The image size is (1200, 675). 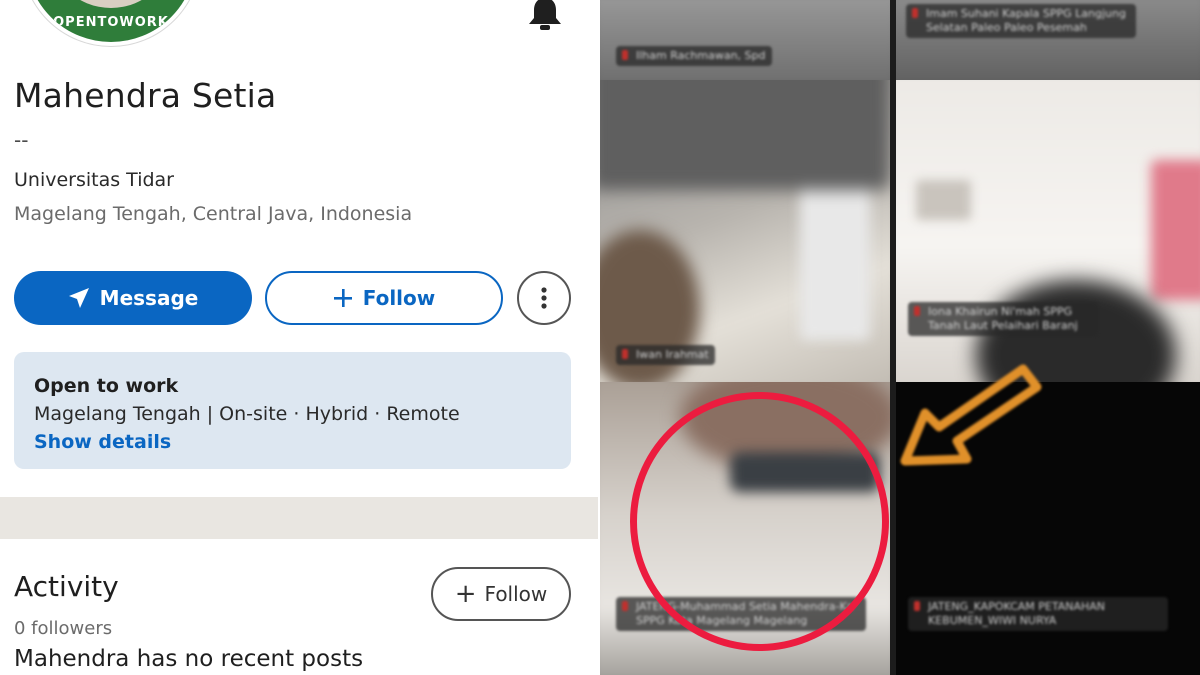 What do you see at coordinates (189, 659) in the screenshot?
I see `no-posts-text: Mahendra has no recent posts` at bounding box center [189, 659].